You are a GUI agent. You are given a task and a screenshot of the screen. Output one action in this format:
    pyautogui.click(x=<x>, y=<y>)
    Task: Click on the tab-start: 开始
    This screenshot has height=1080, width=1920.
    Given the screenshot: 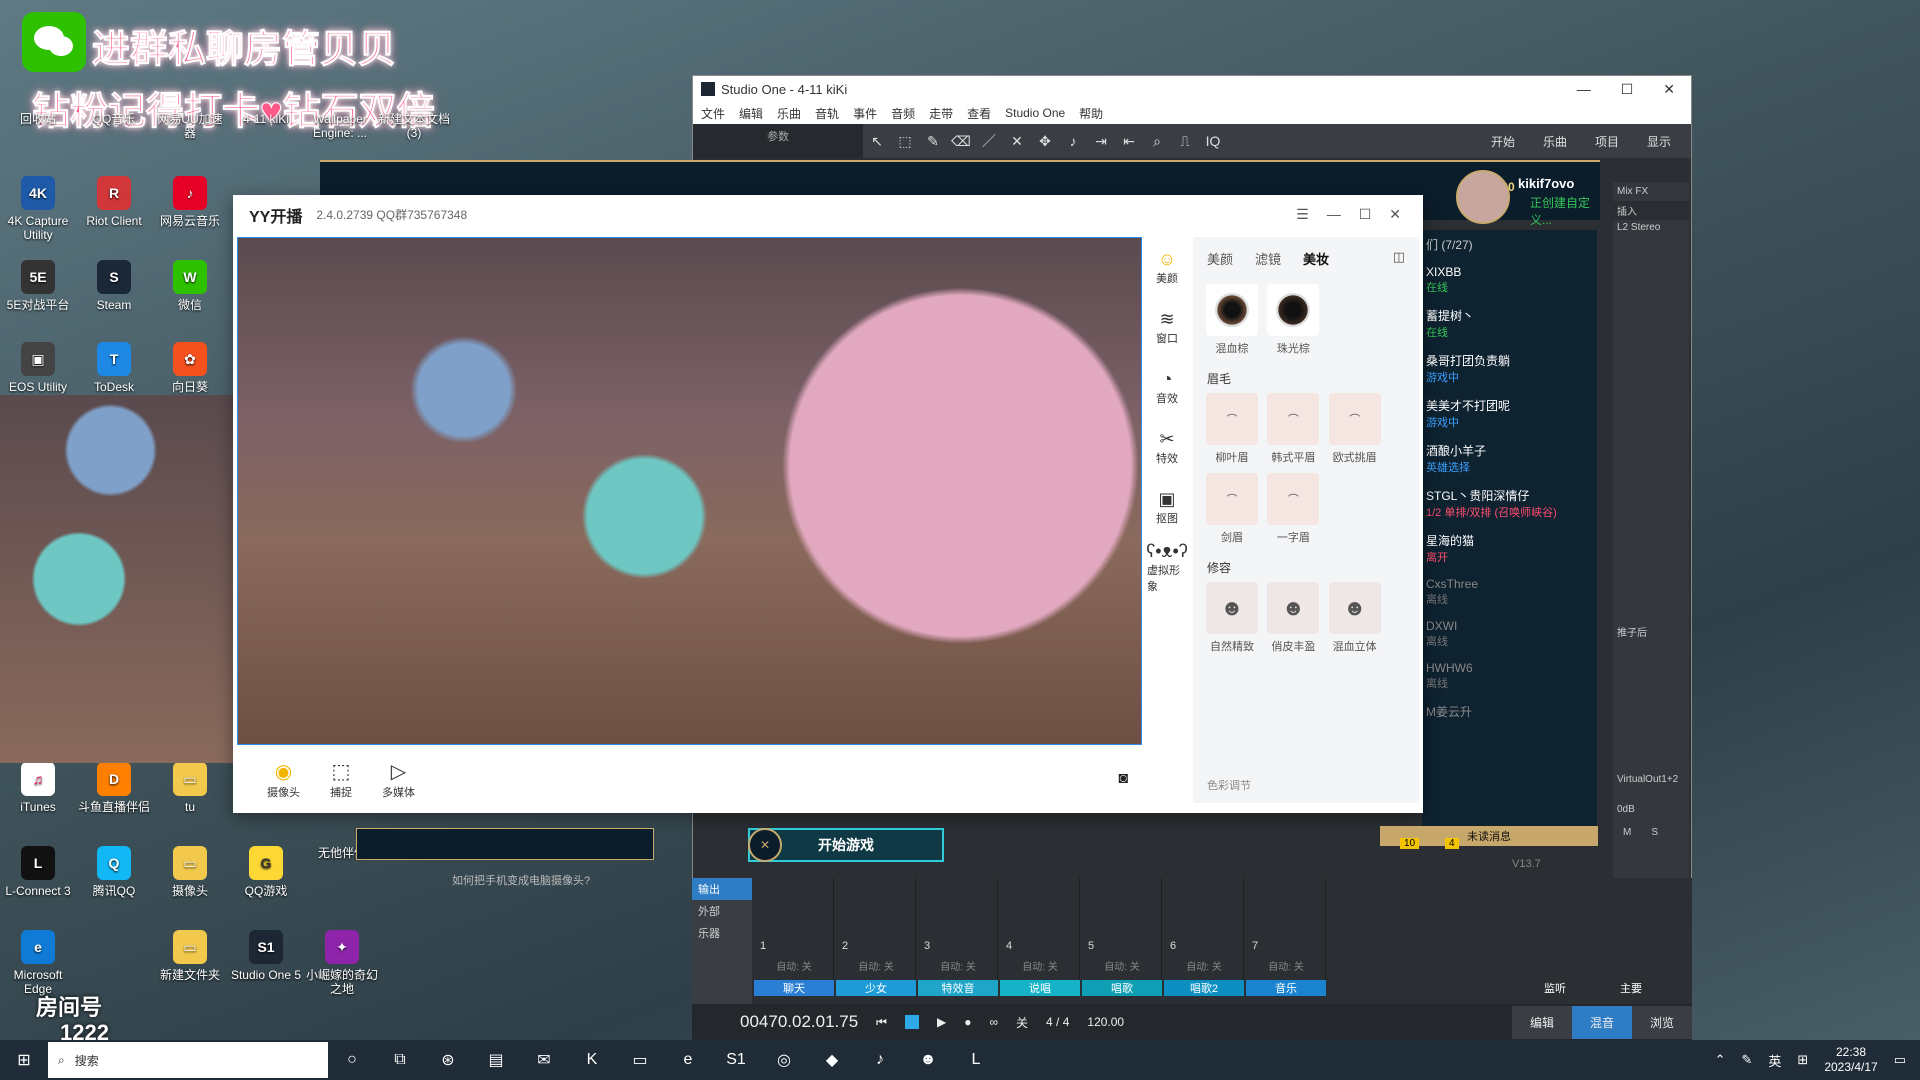 What is the action you would take?
    pyautogui.click(x=1503, y=141)
    